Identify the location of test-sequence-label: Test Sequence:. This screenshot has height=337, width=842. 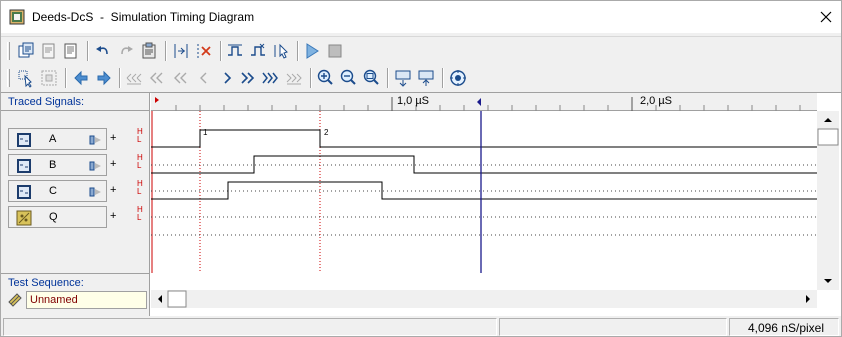
(46, 283).